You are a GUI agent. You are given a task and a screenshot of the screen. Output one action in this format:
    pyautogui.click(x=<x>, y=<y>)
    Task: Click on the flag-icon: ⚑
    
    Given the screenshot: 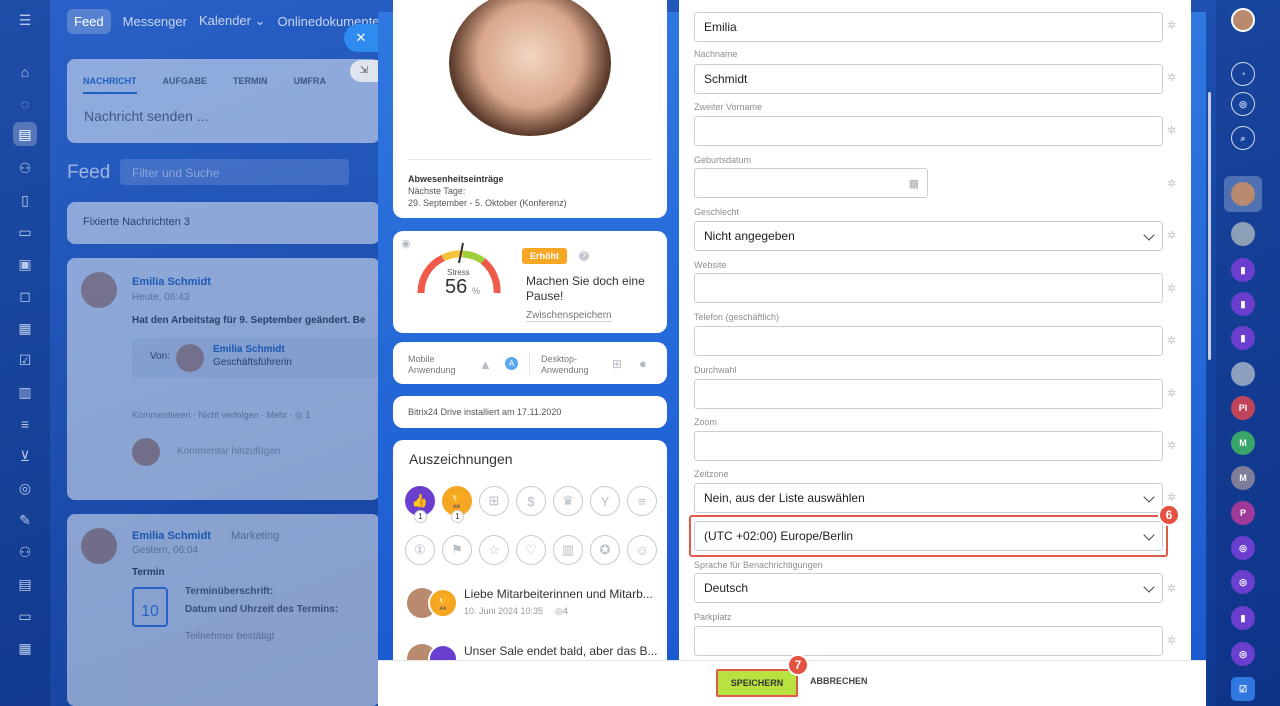 What is the action you would take?
    pyautogui.click(x=457, y=550)
    